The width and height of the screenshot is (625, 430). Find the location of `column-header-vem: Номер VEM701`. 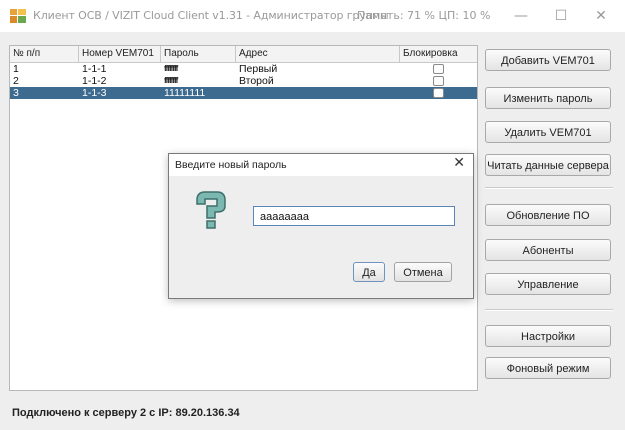

column-header-vem: Номер VEM701 is located at coordinates (120, 54).